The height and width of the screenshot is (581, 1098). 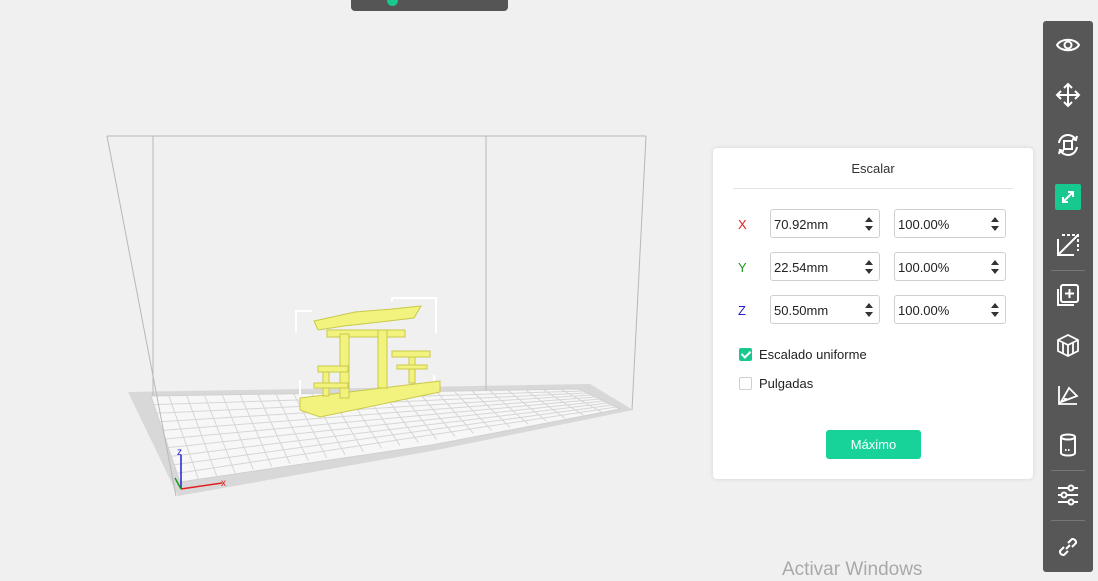 What do you see at coordinates (801, 267) in the screenshot?
I see `y-size-value: 22.54mm` at bounding box center [801, 267].